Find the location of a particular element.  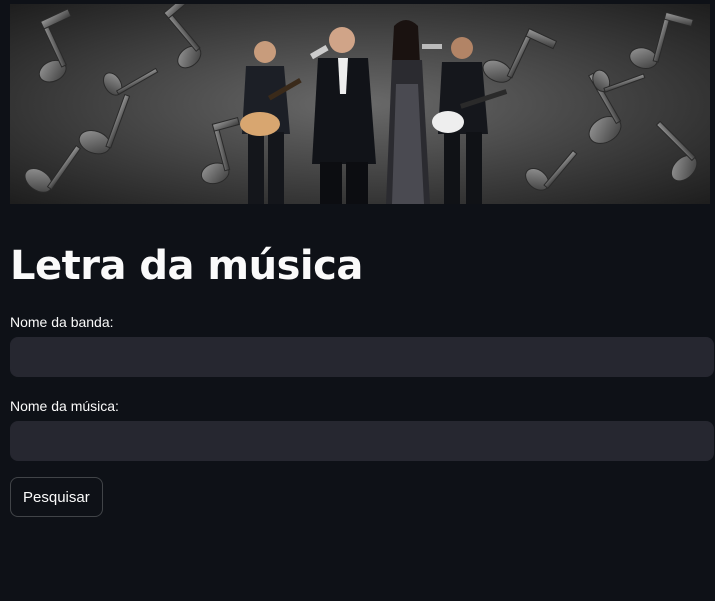

song-name-input is located at coordinates (362, 441).